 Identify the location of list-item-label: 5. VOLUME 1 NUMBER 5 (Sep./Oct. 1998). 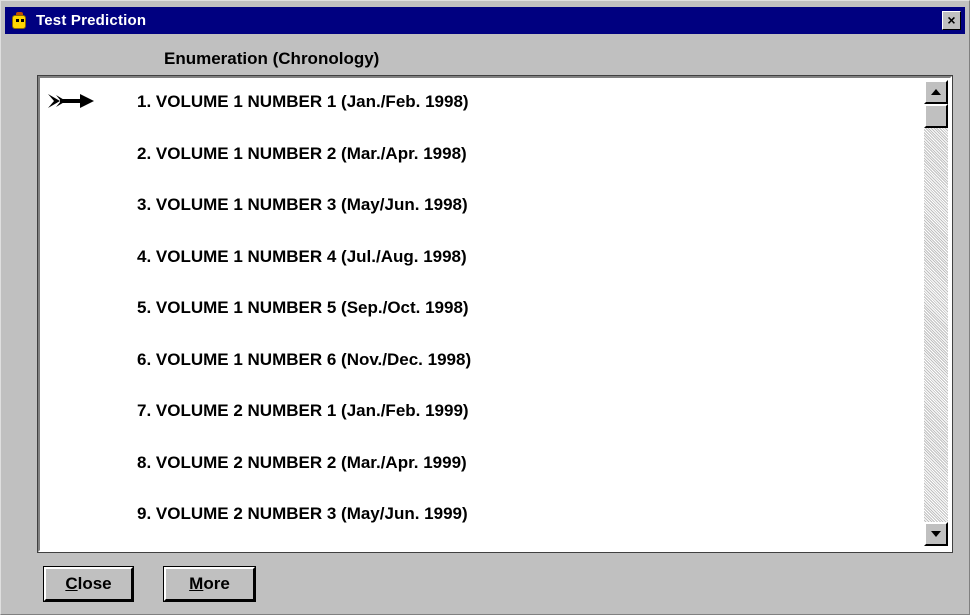
(303, 307).